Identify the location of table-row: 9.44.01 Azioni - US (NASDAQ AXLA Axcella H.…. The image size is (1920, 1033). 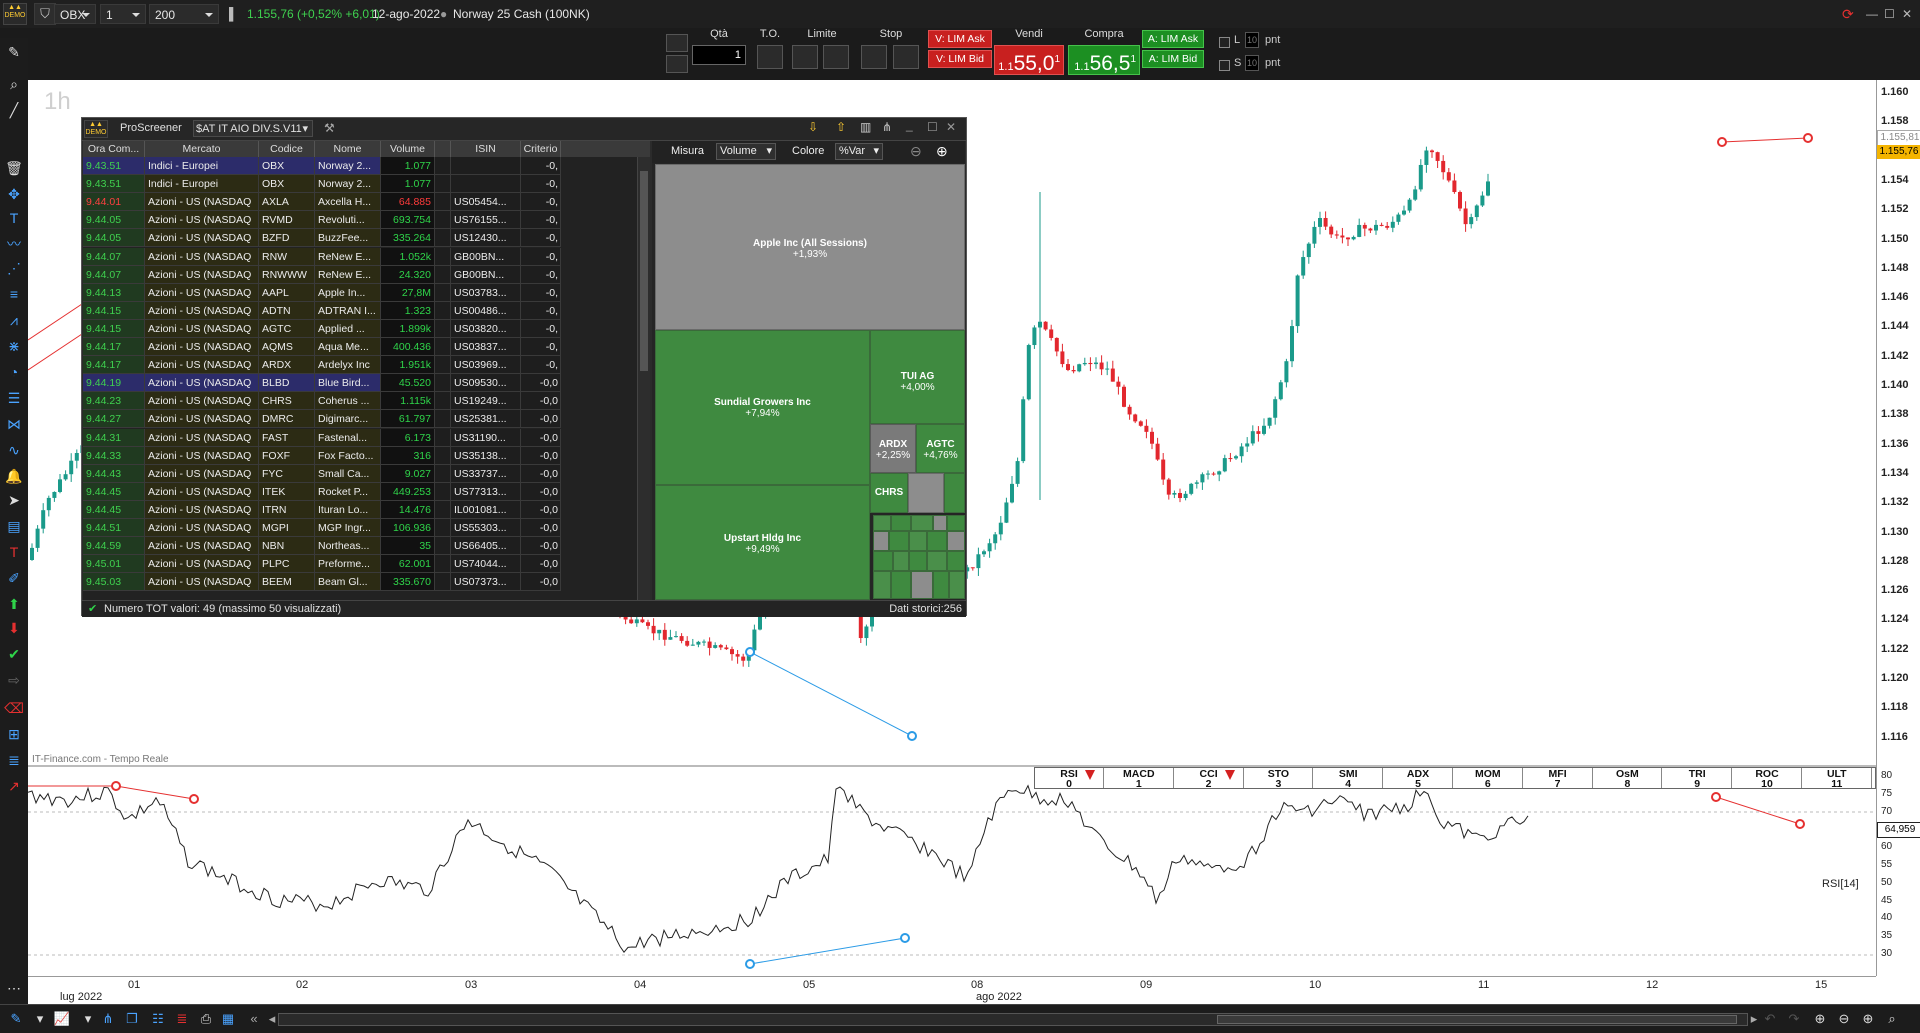
(366, 202).